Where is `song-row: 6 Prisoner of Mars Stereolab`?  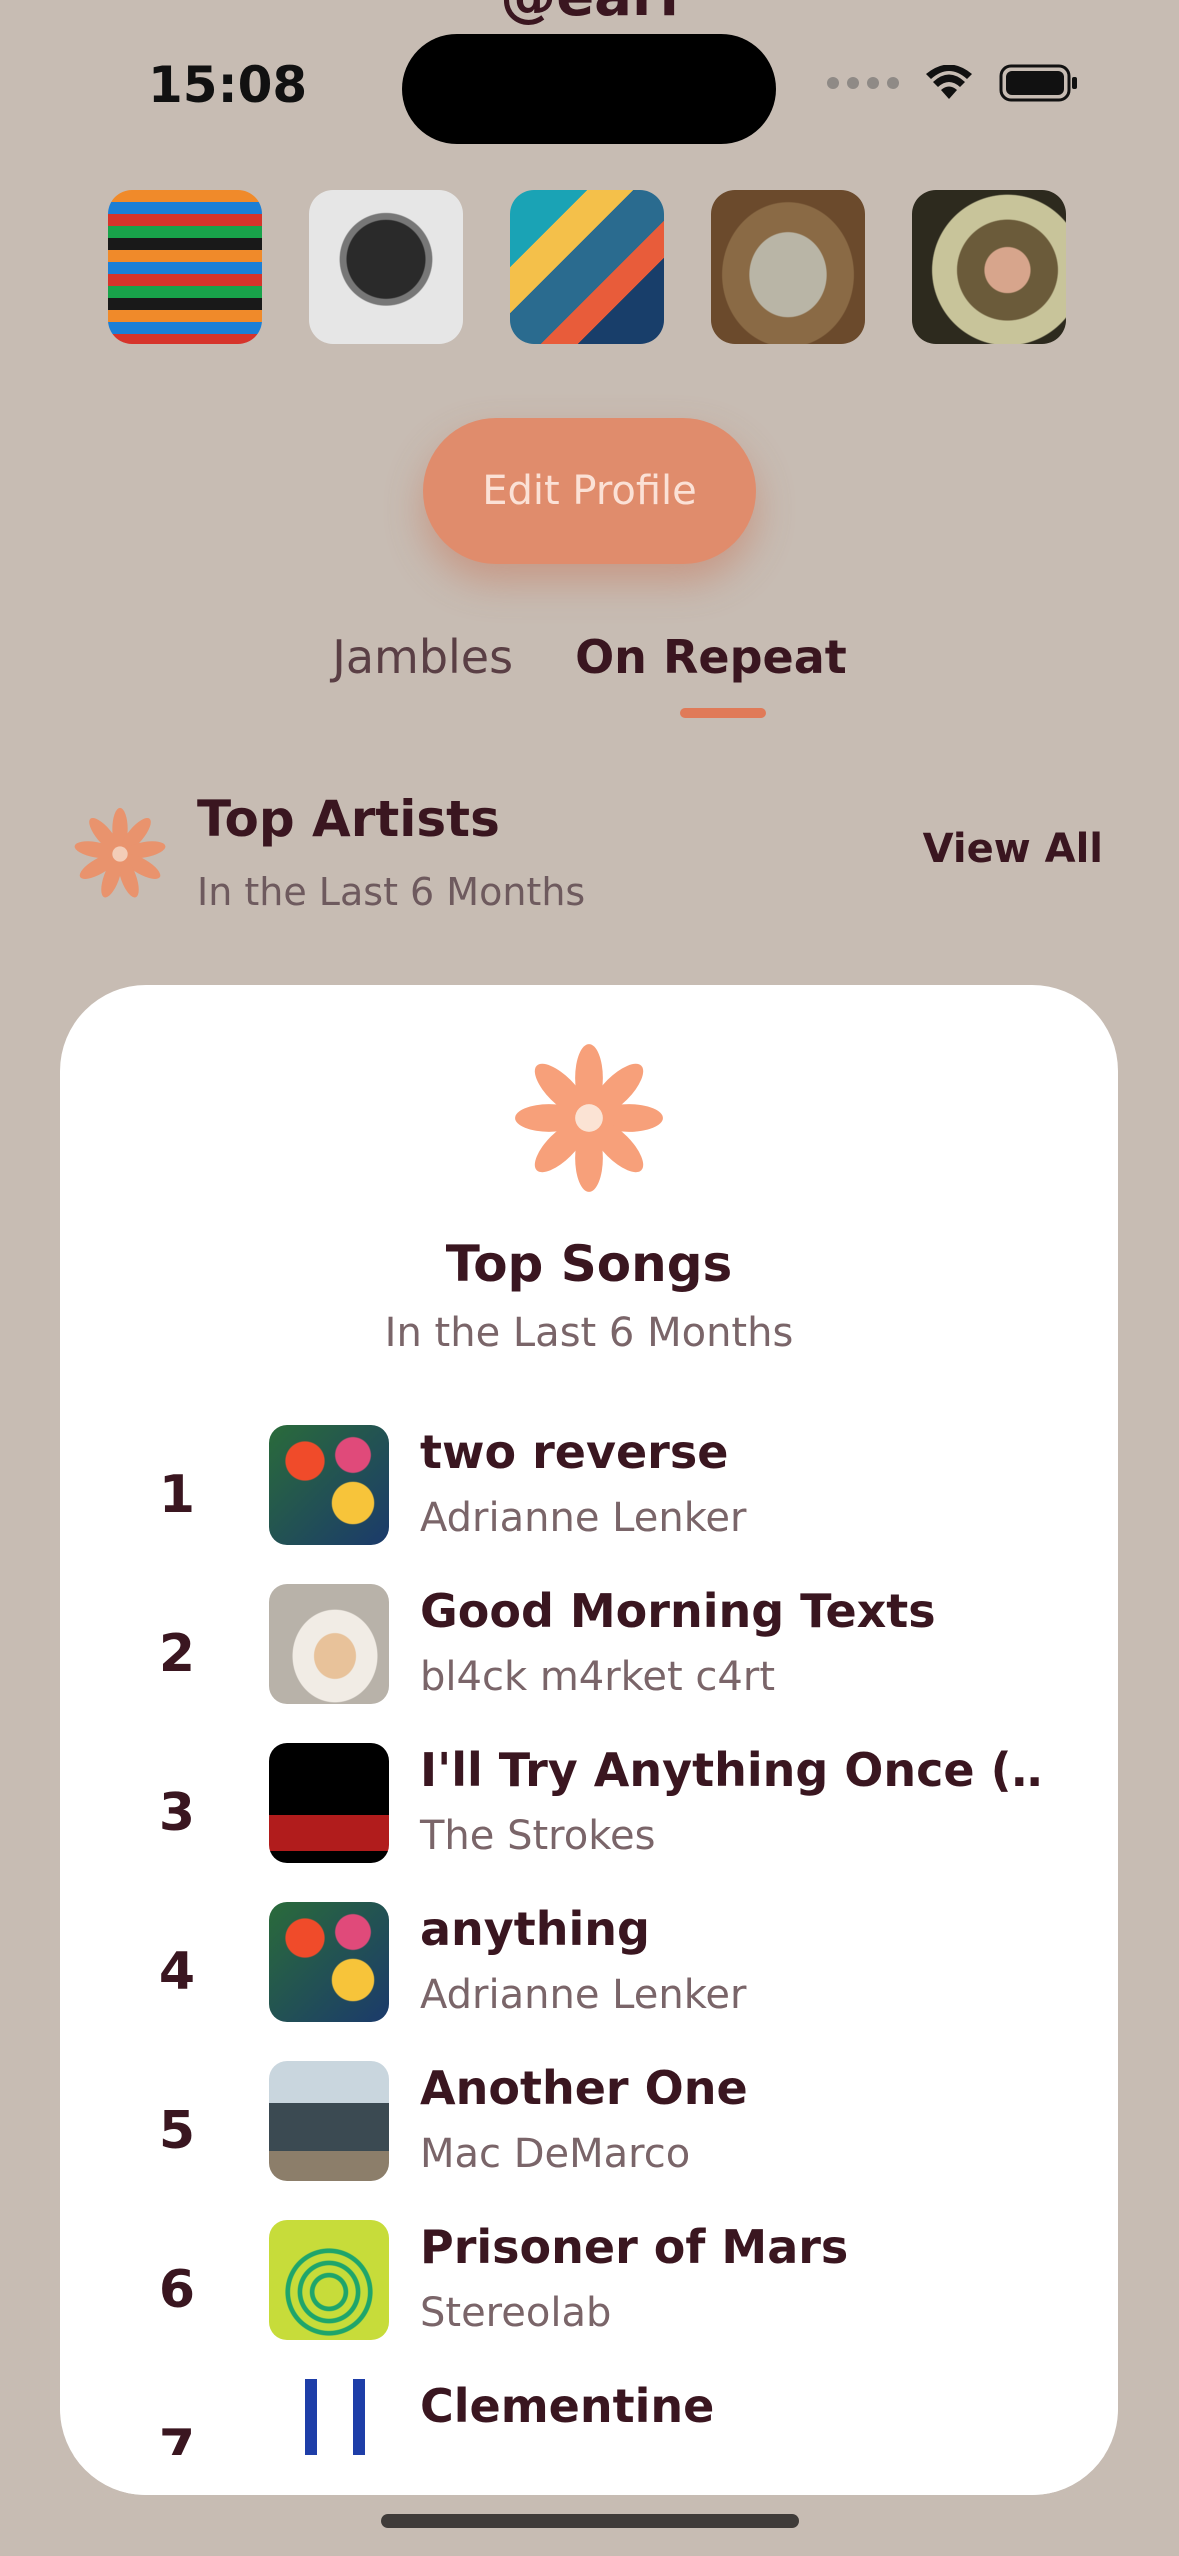
song-row: 6 Prisoner of Mars Stereolab is located at coordinates (589, 2299).